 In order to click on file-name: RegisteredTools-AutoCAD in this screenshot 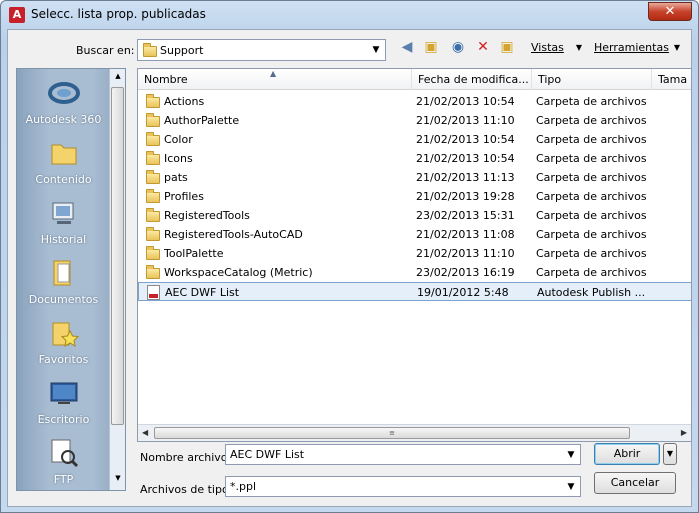, I will do `click(233, 234)`.